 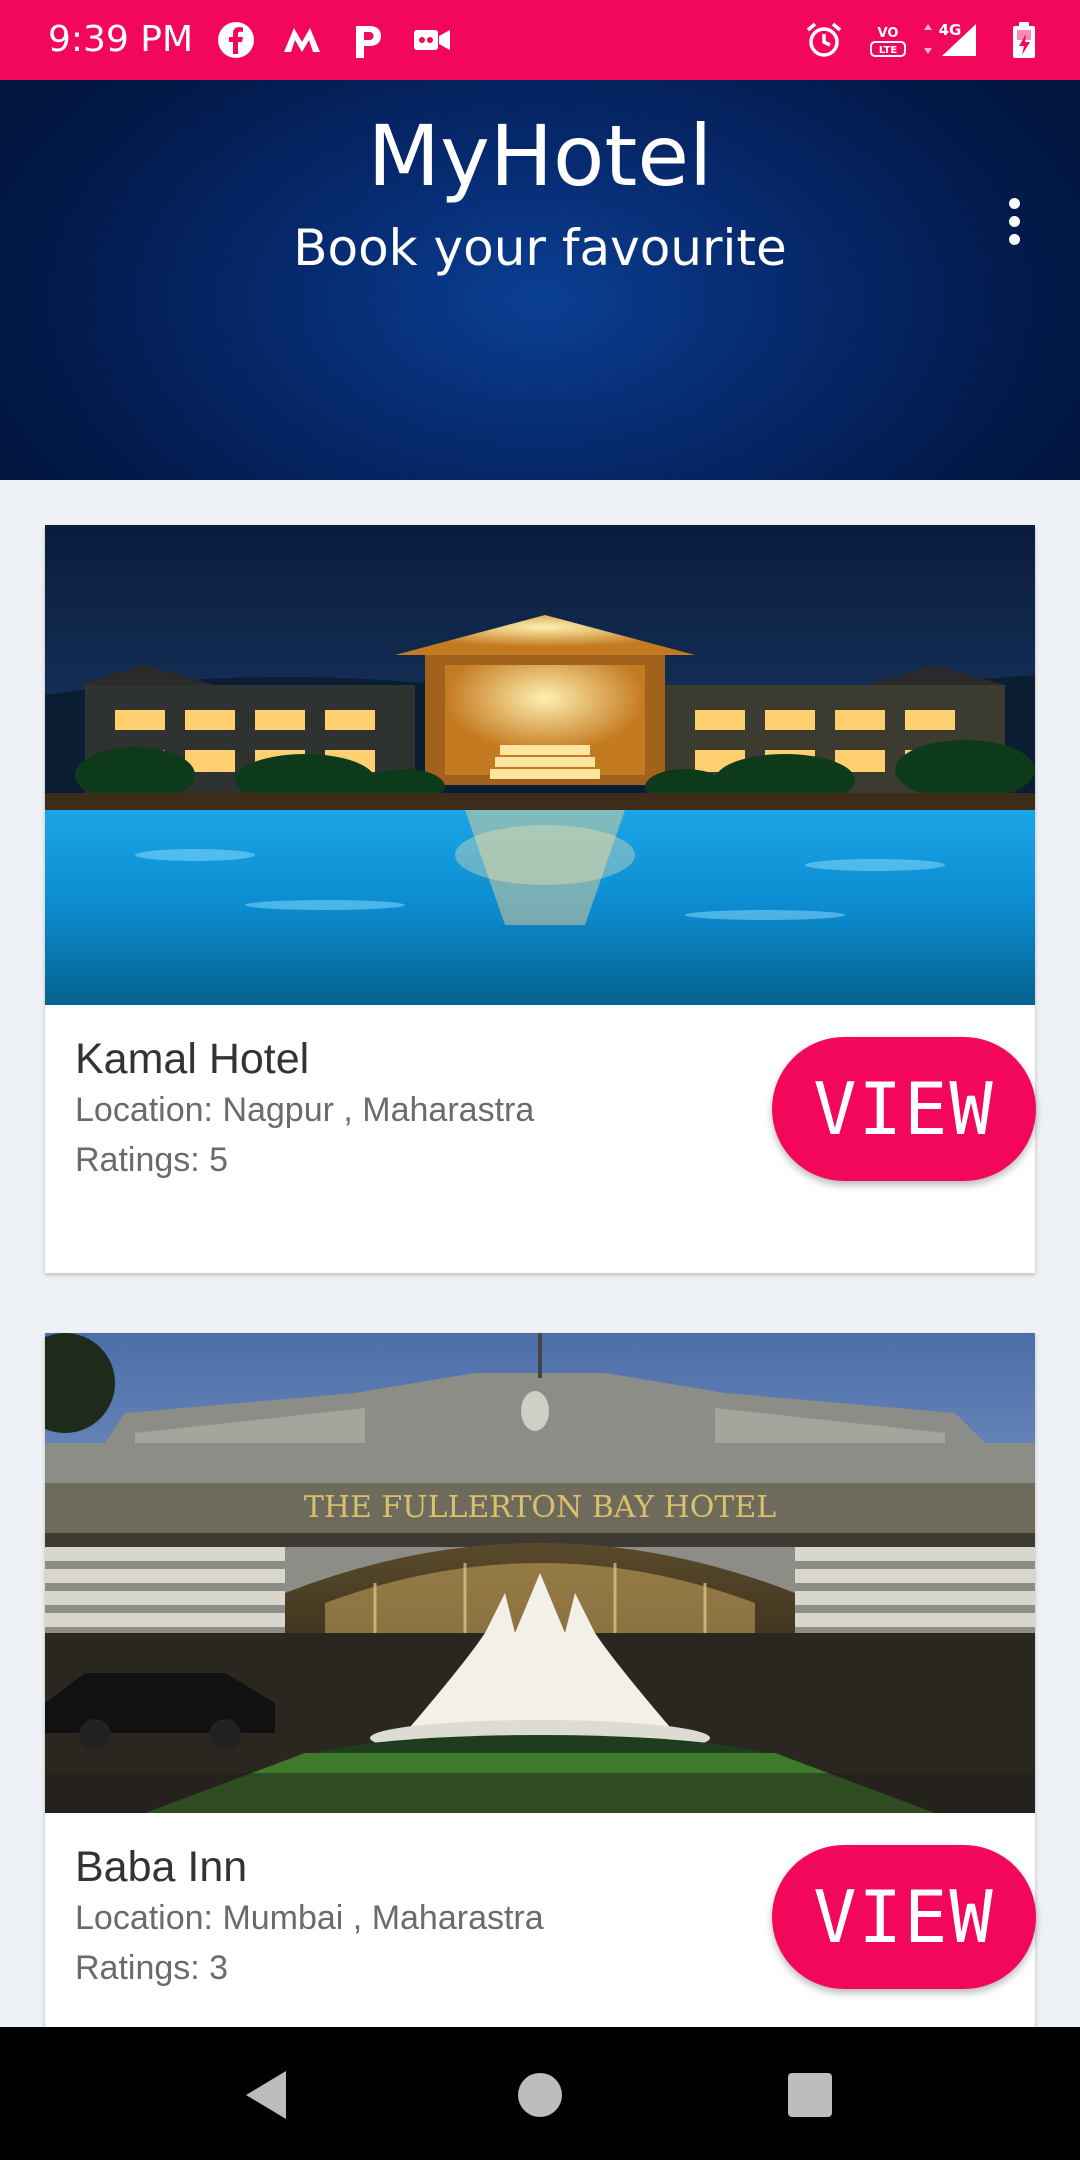 What do you see at coordinates (540, 248) in the screenshot?
I see `app-subtitle: Book your favourite` at bounding box center [540, 248].